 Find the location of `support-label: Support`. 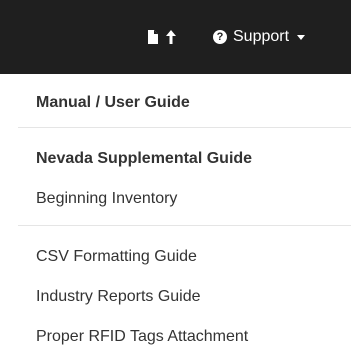

support-label: Support is located at coordinates (261, 36).